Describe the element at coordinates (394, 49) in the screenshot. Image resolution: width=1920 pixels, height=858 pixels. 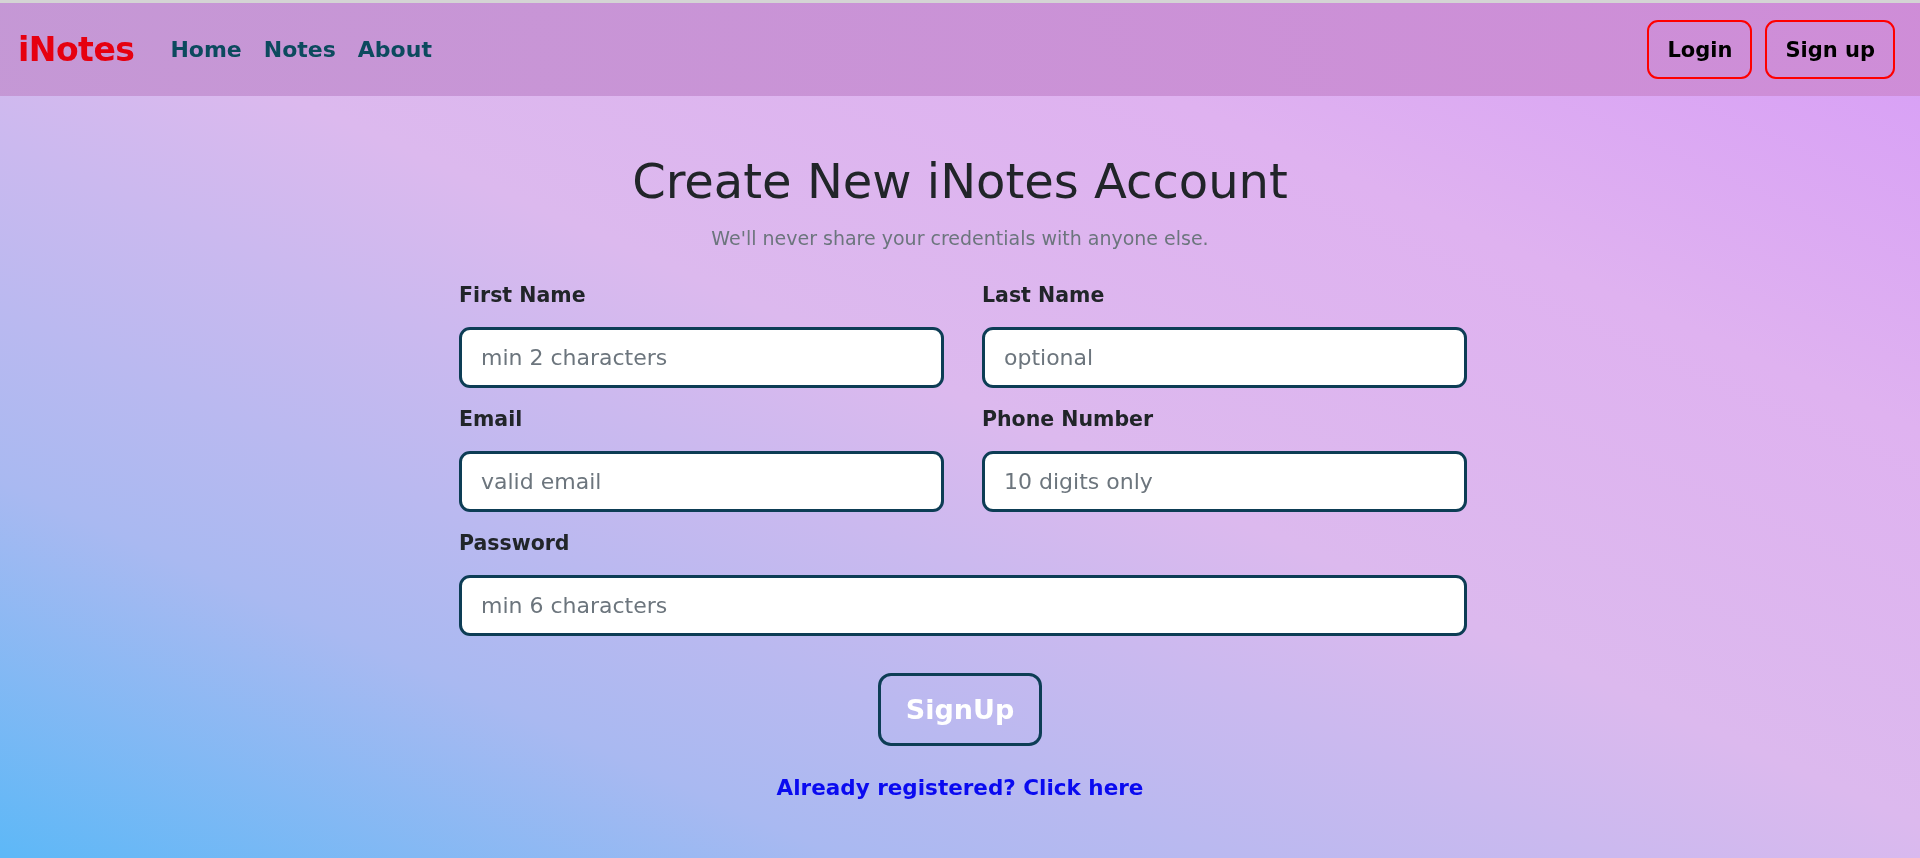
I see `nav-link: About` at that location.